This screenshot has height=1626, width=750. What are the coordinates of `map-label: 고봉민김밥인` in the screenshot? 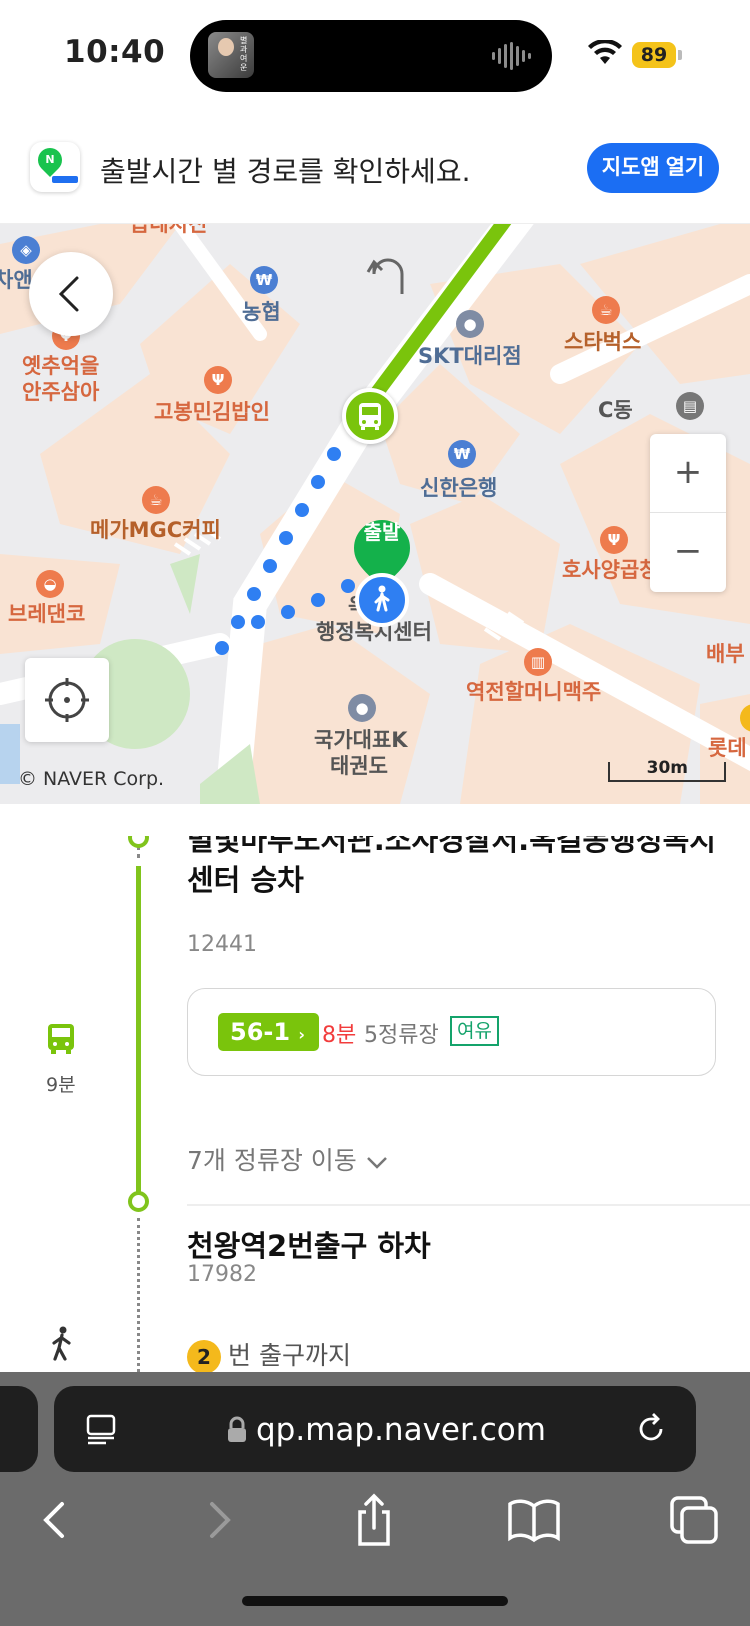 It's located at (212, 411).